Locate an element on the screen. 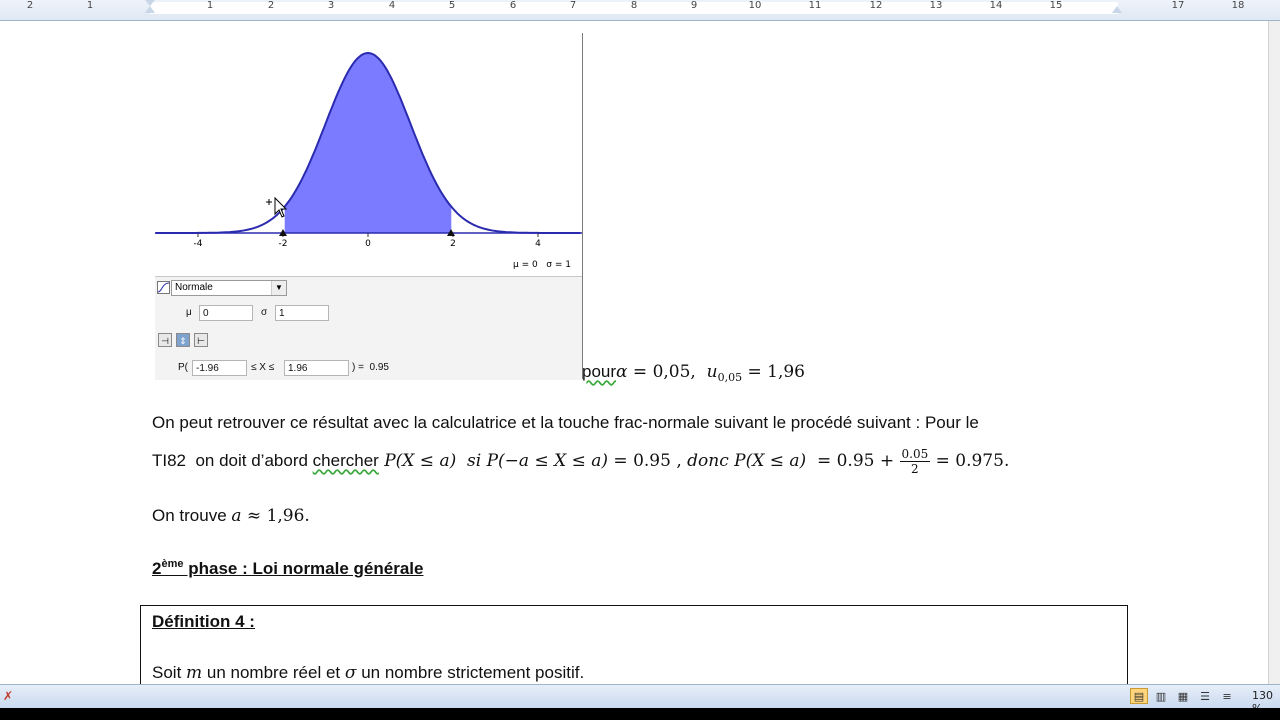 The width and height of the screenshot is (1280, 720). fraction-denominator: 2 is located at coordinates (915, 469).